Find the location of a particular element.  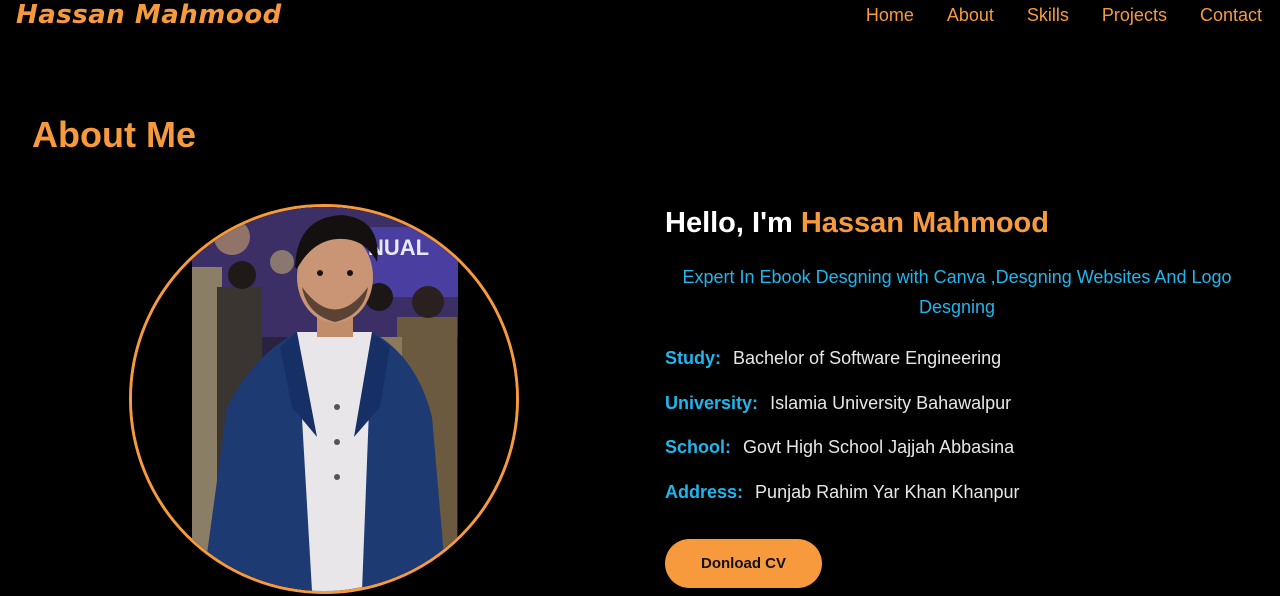

detail-address: Address: Punjab Rahim Yar Khan Khanpur is located at coordinates (842, 492).